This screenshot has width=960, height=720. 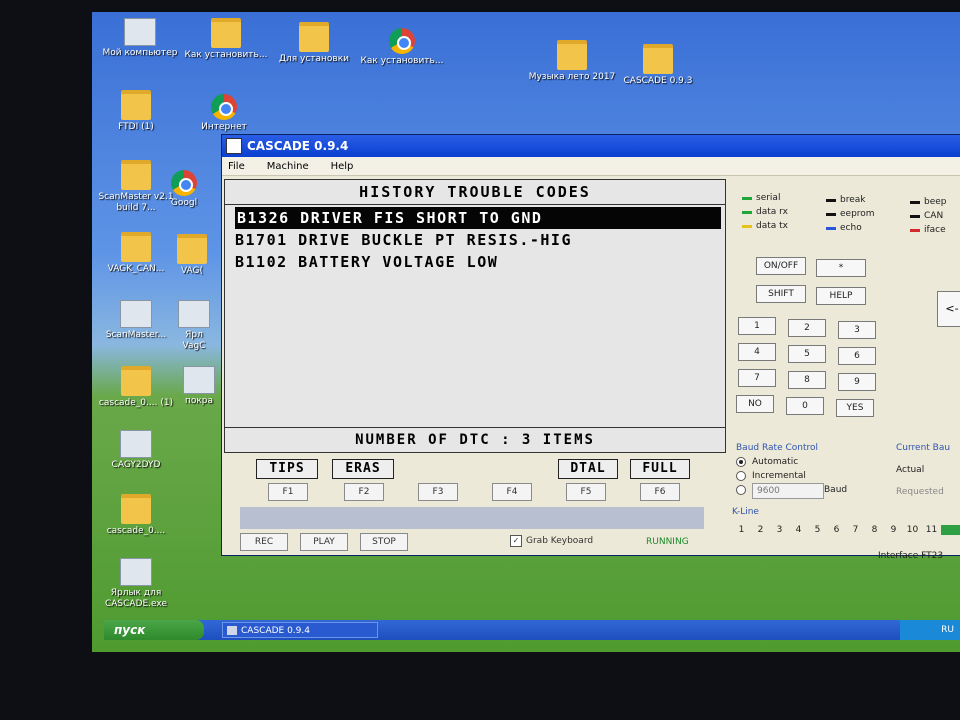 I want to click on baud-fixed-radio, so click(x=744, y=490).